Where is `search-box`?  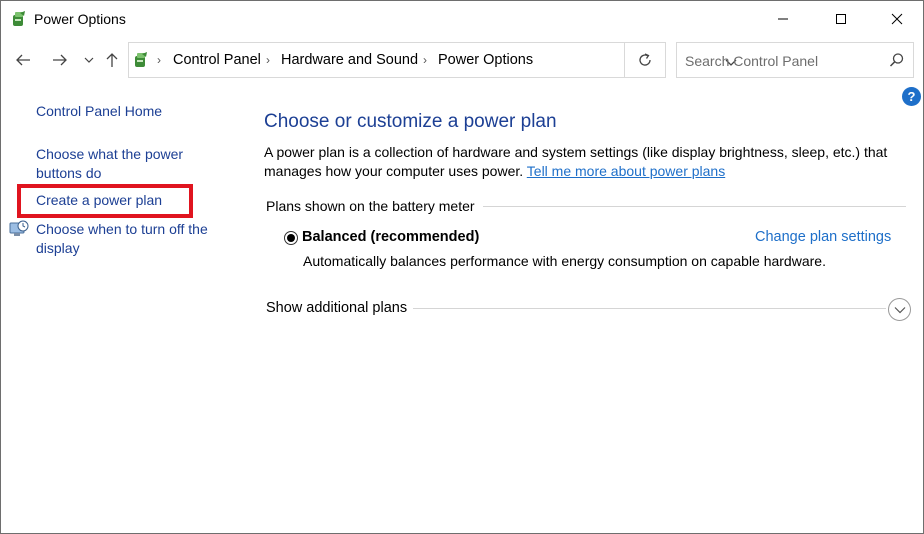 search-box is located at coordinates (795, 60).